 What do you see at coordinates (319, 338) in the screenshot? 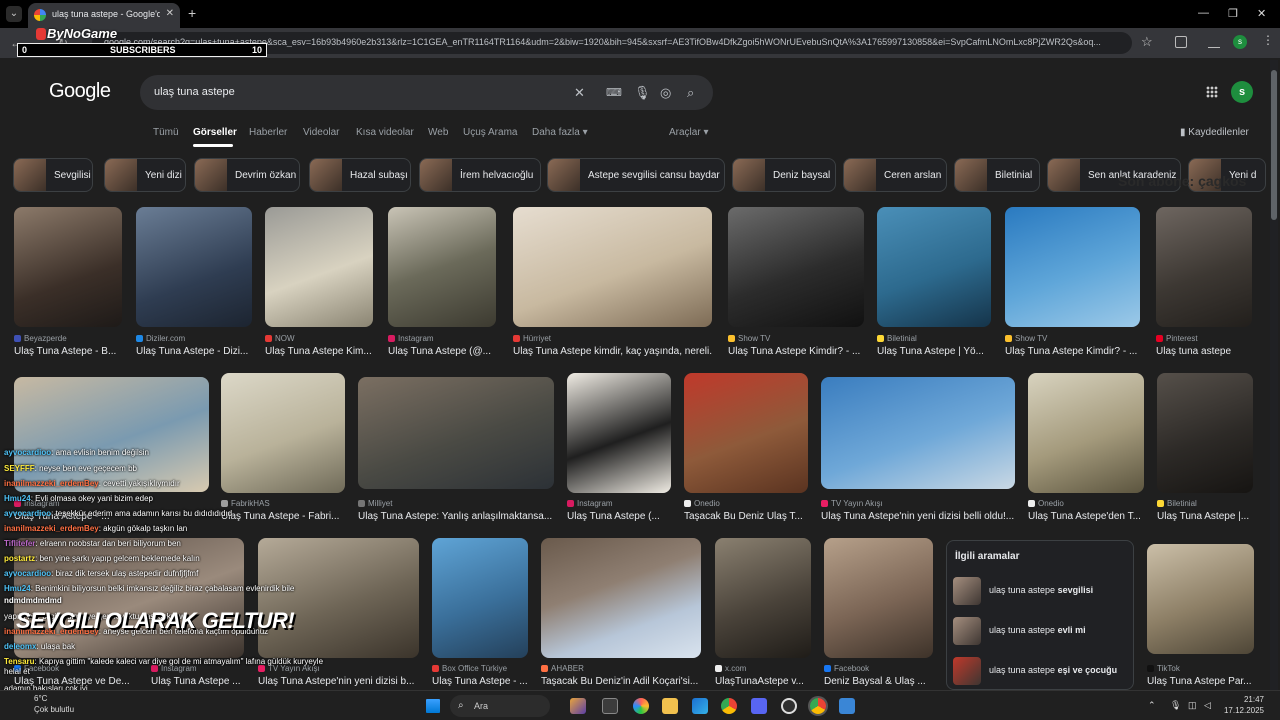
I see `result-source: NOW` at bounding box center [319, 338].